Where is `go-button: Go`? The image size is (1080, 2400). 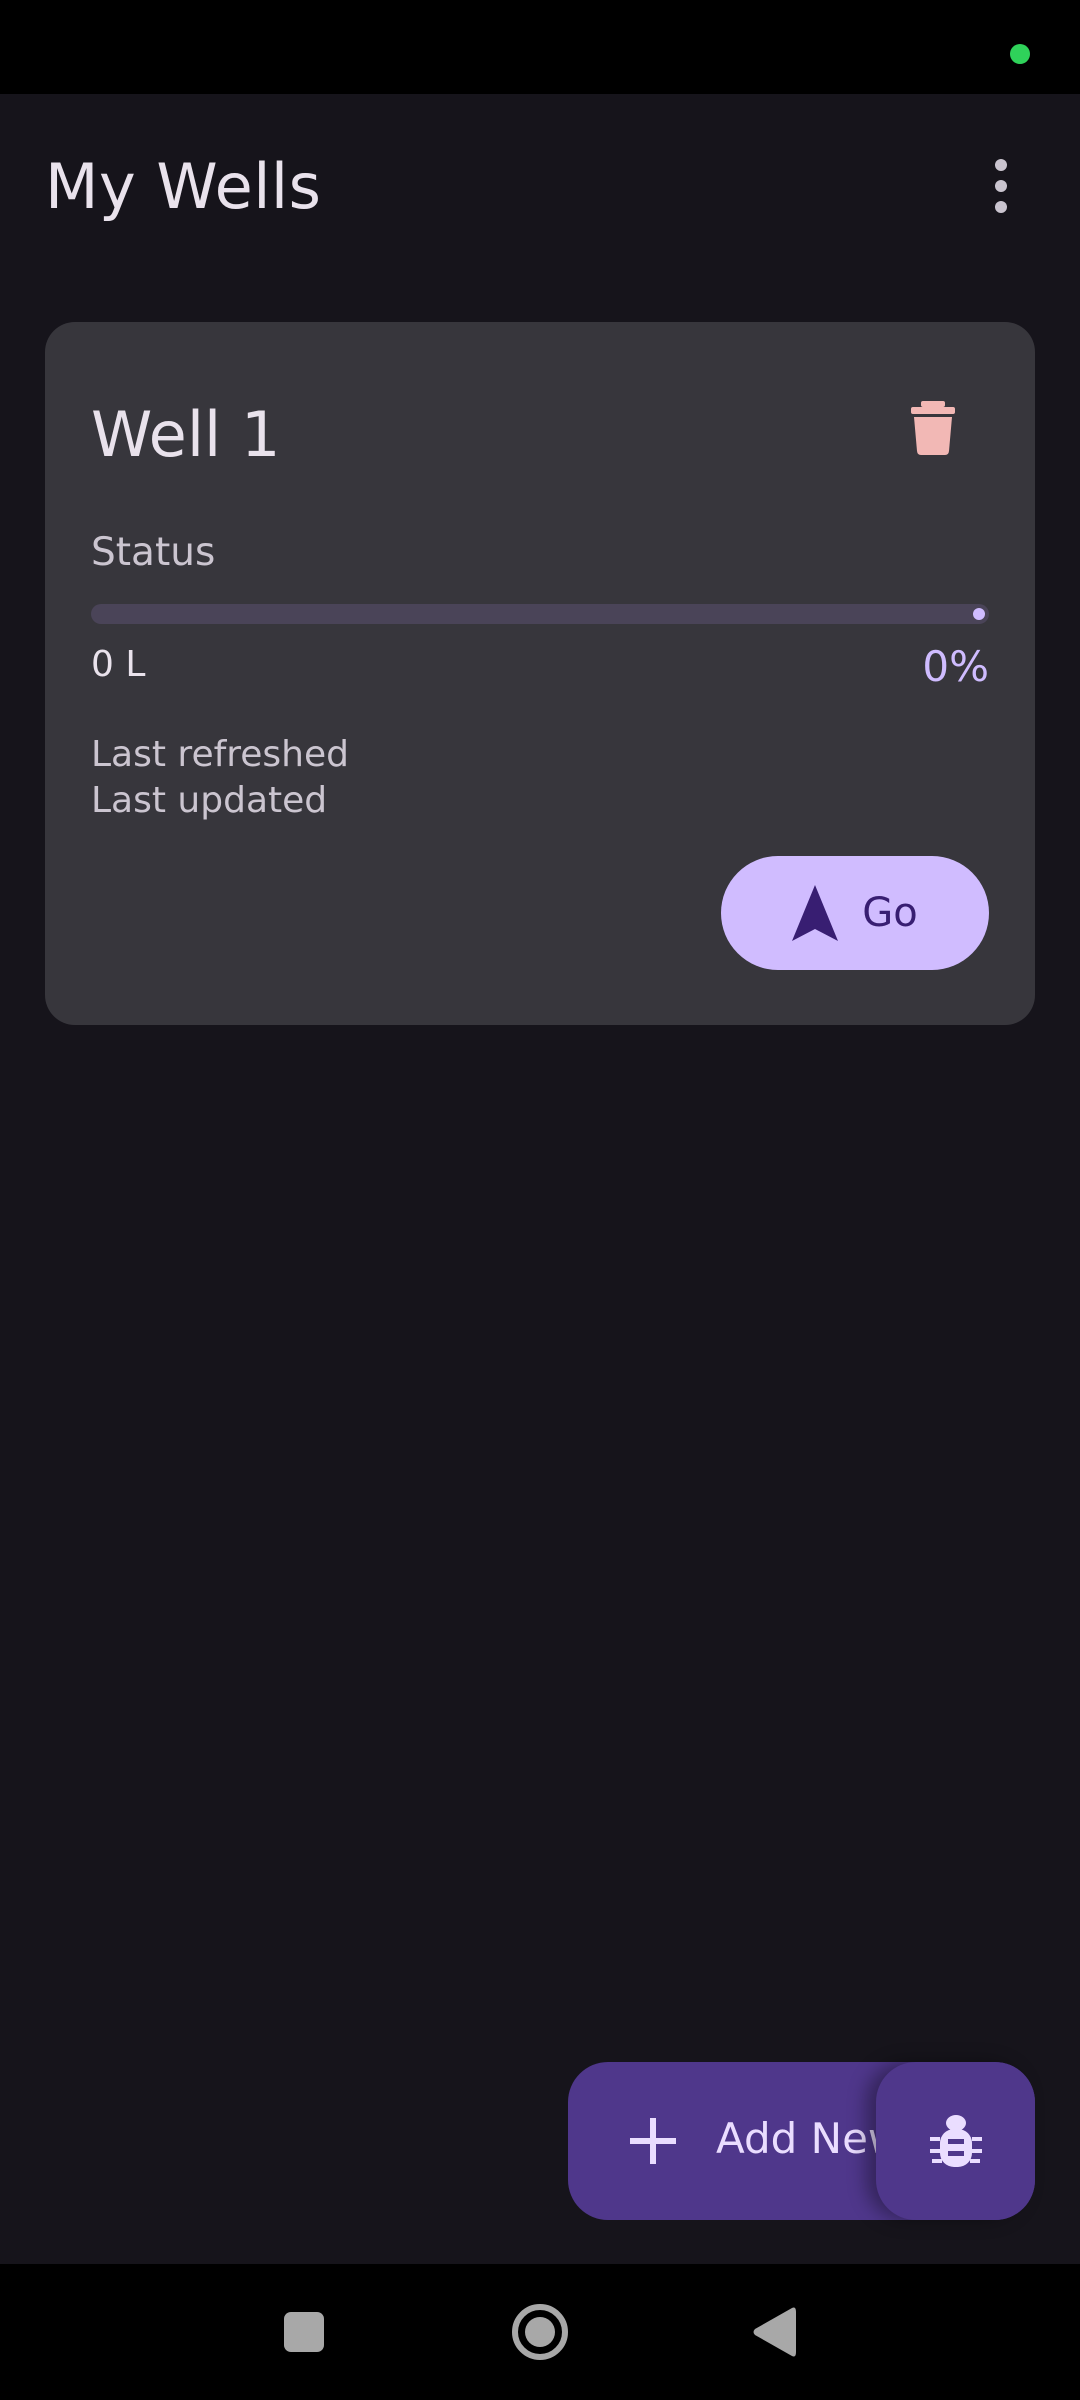 go-button: Go is located at coordinates (855, 913).